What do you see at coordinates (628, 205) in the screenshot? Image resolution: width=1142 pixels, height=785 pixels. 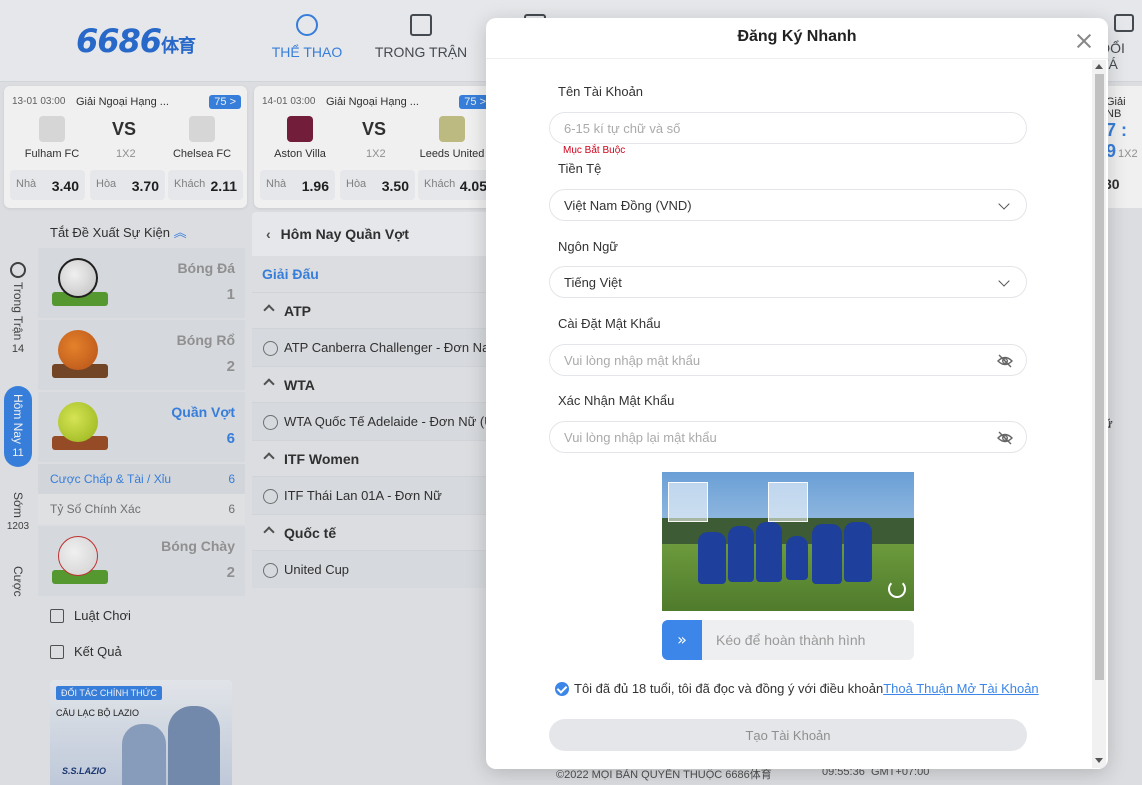 I see `currency-value: Việt Nam Đồng (VND)` at bounding box center [628, 205].